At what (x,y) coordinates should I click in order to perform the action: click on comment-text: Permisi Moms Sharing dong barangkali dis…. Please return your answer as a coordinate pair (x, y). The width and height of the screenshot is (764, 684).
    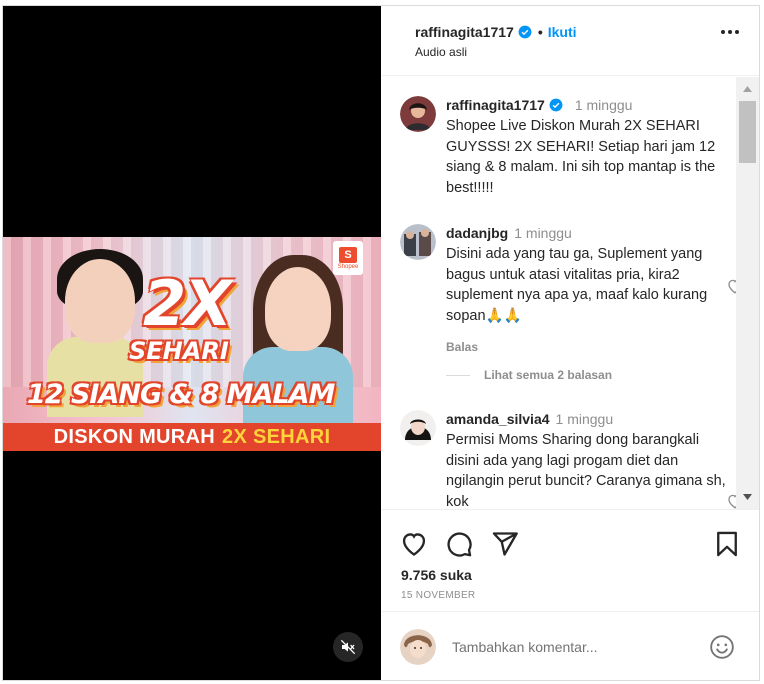
    Looking at the image, I should click on (586, 470).